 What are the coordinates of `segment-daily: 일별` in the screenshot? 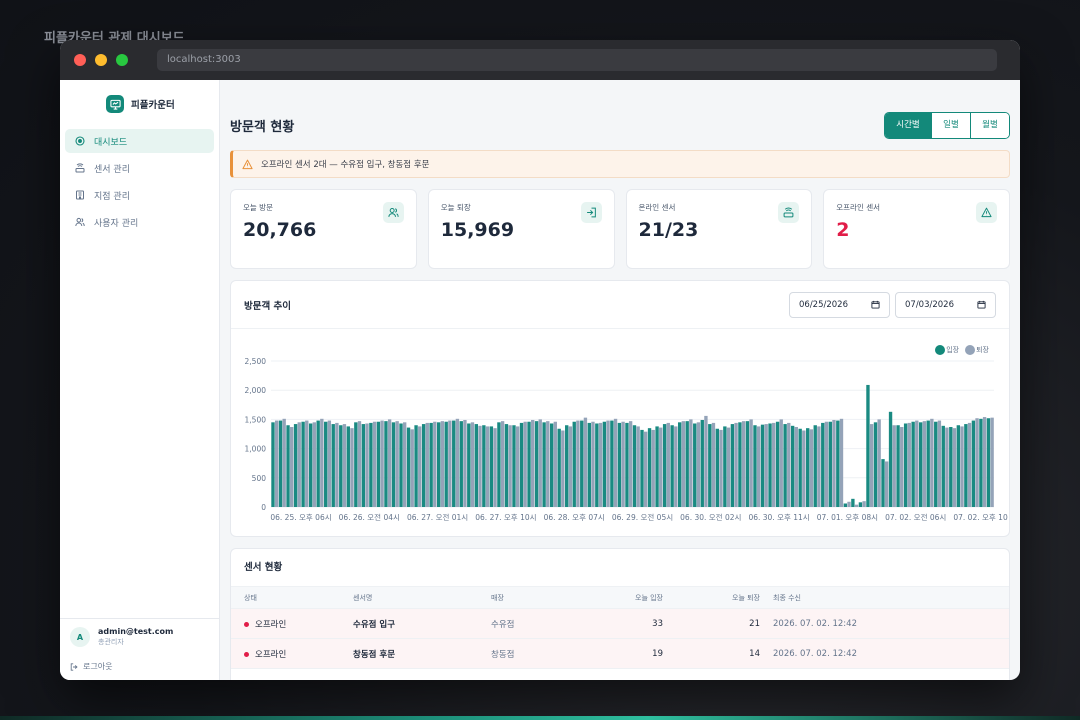 It's located at (950, 125).